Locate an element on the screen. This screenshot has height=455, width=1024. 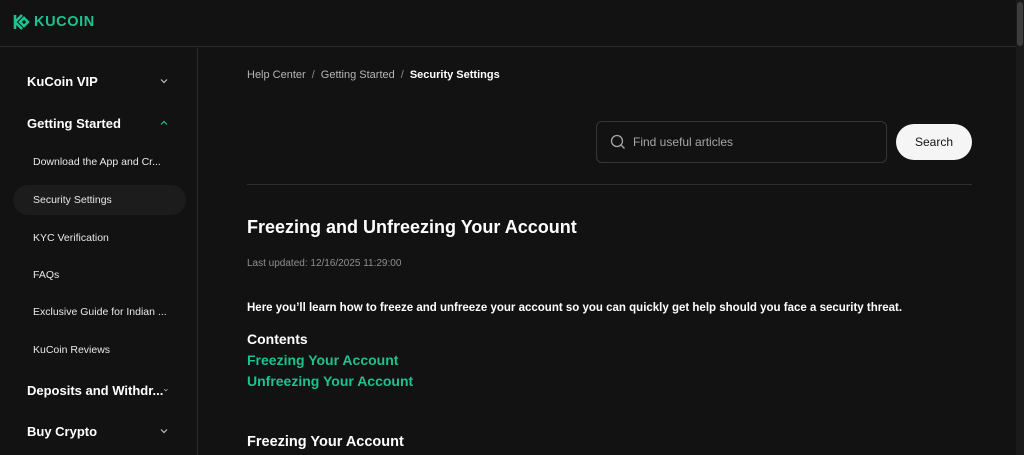
sidebar-group-label: Buy Crypto is located at coordinates (62, 431).